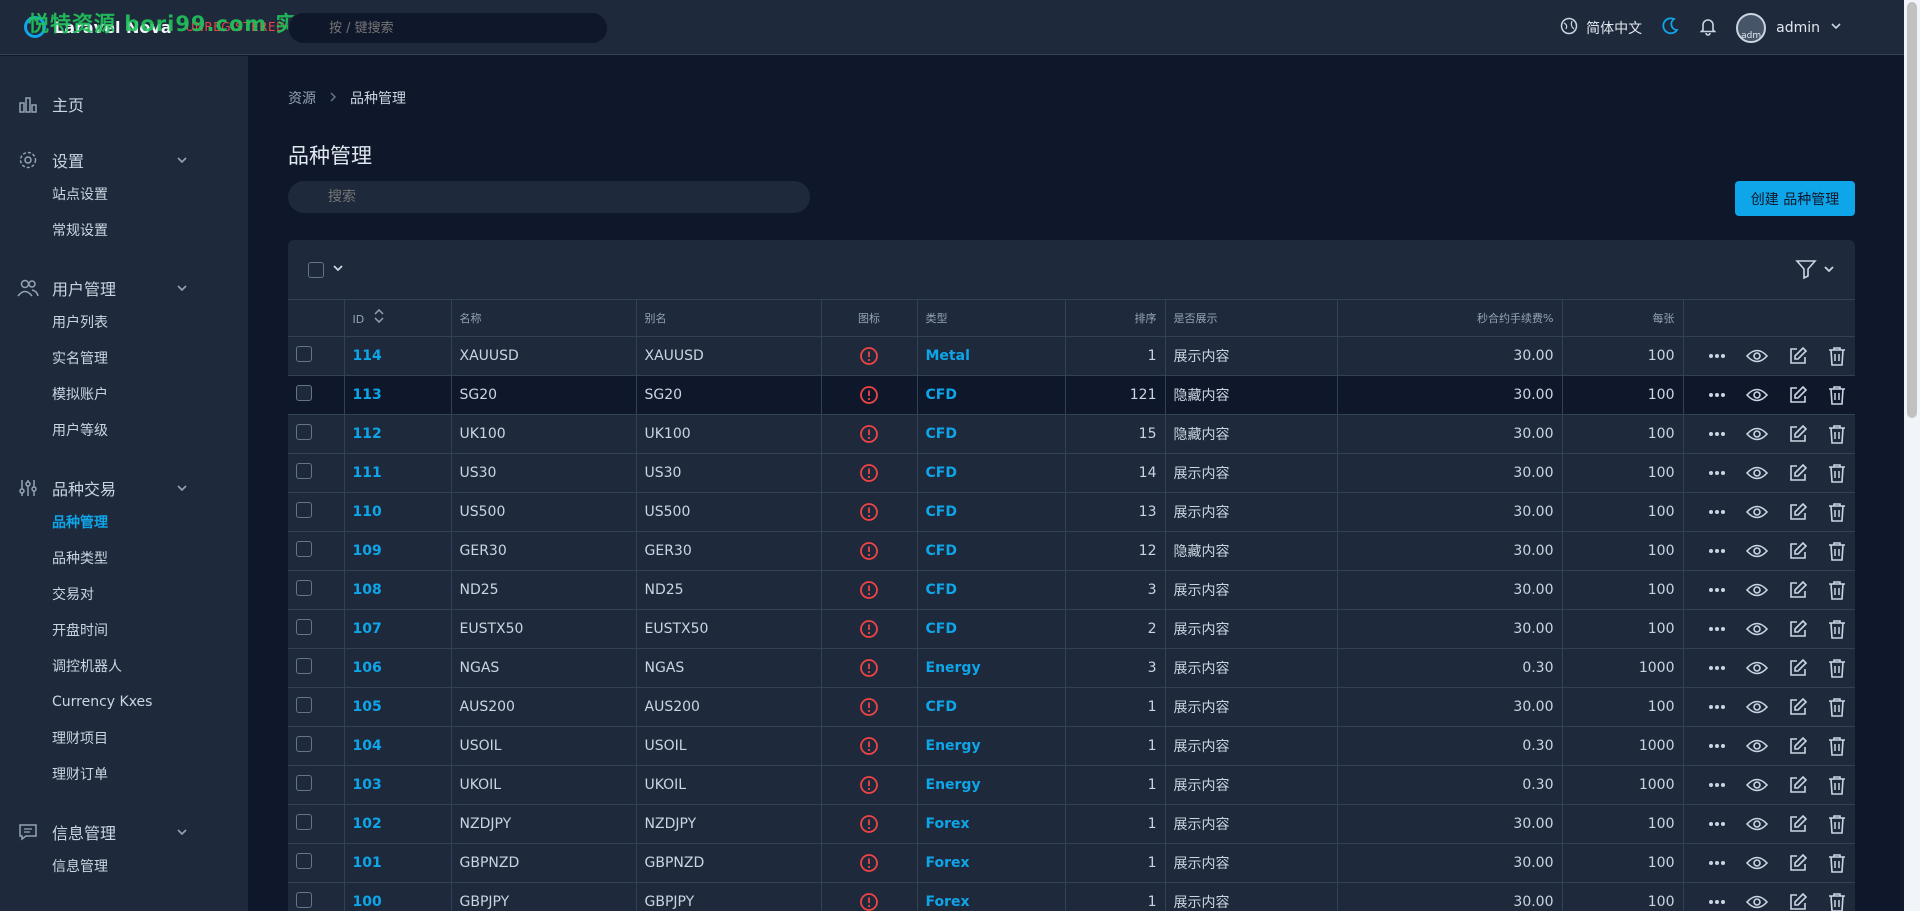  Describe the element at coordinates (398, 707) in the screenshot. I see `cell-id: 105` at that location.